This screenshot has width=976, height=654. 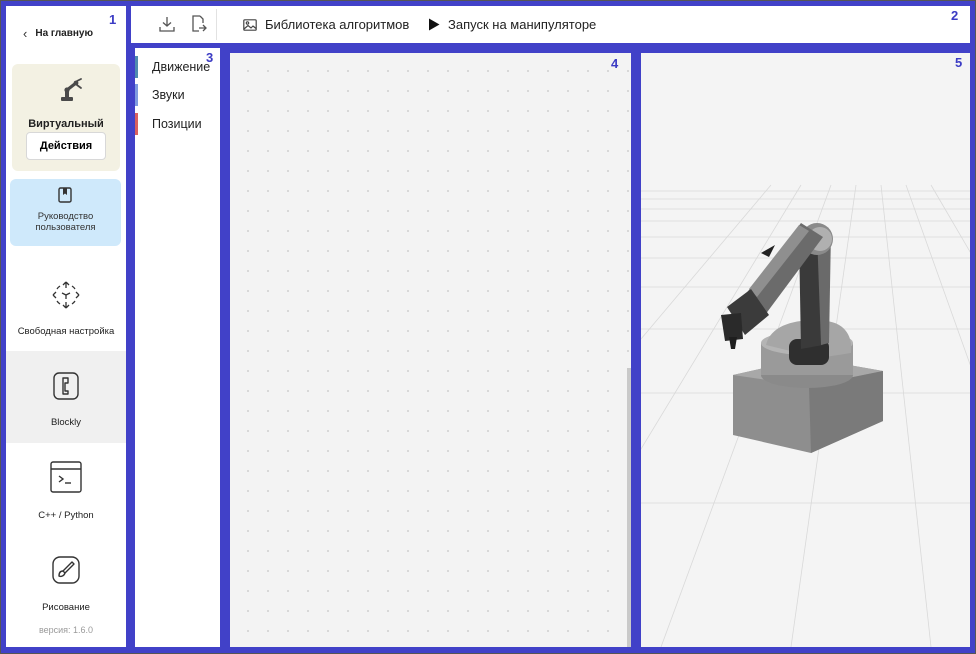 What do you see at coordinates (168, 95) in the screenshot?
I see `category-sounds-label: Звуки` at bounding box center [168, 95].